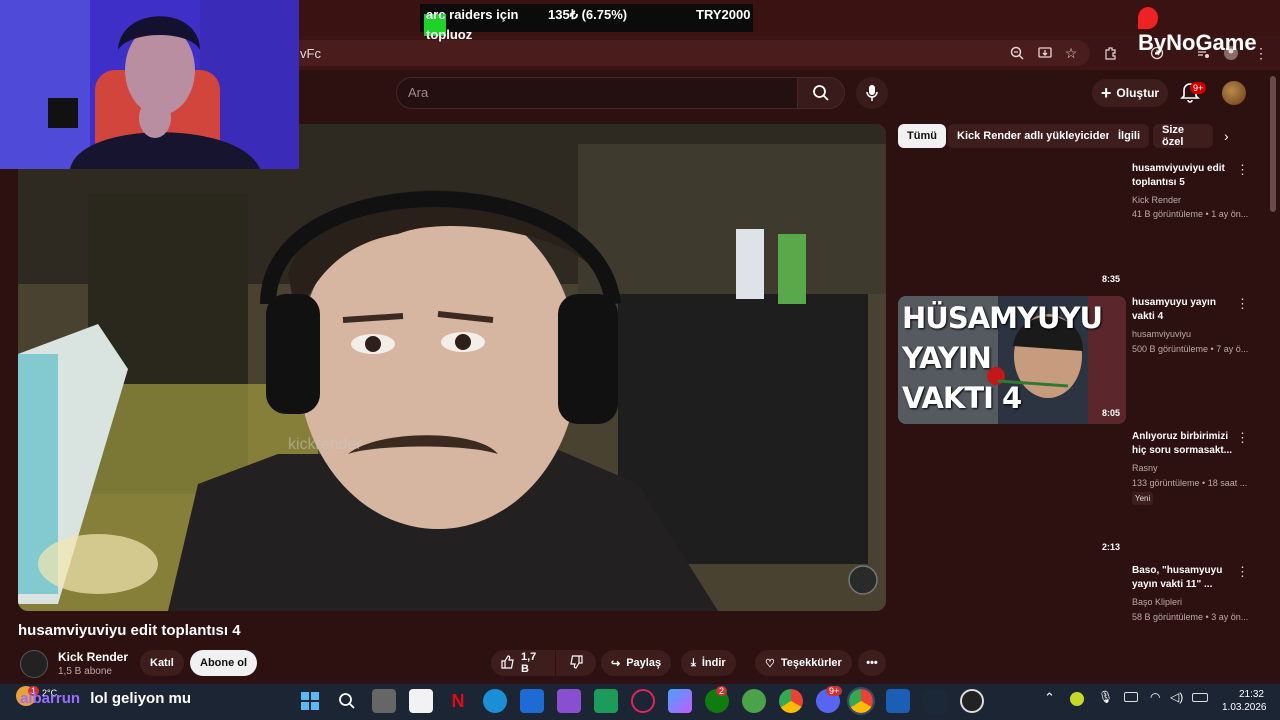 The height and width of the screenshot is (720, 1280). Describe the element at coordinates (1198, 88) in the screenshot. I see `notification-badge: 9+` at that location.